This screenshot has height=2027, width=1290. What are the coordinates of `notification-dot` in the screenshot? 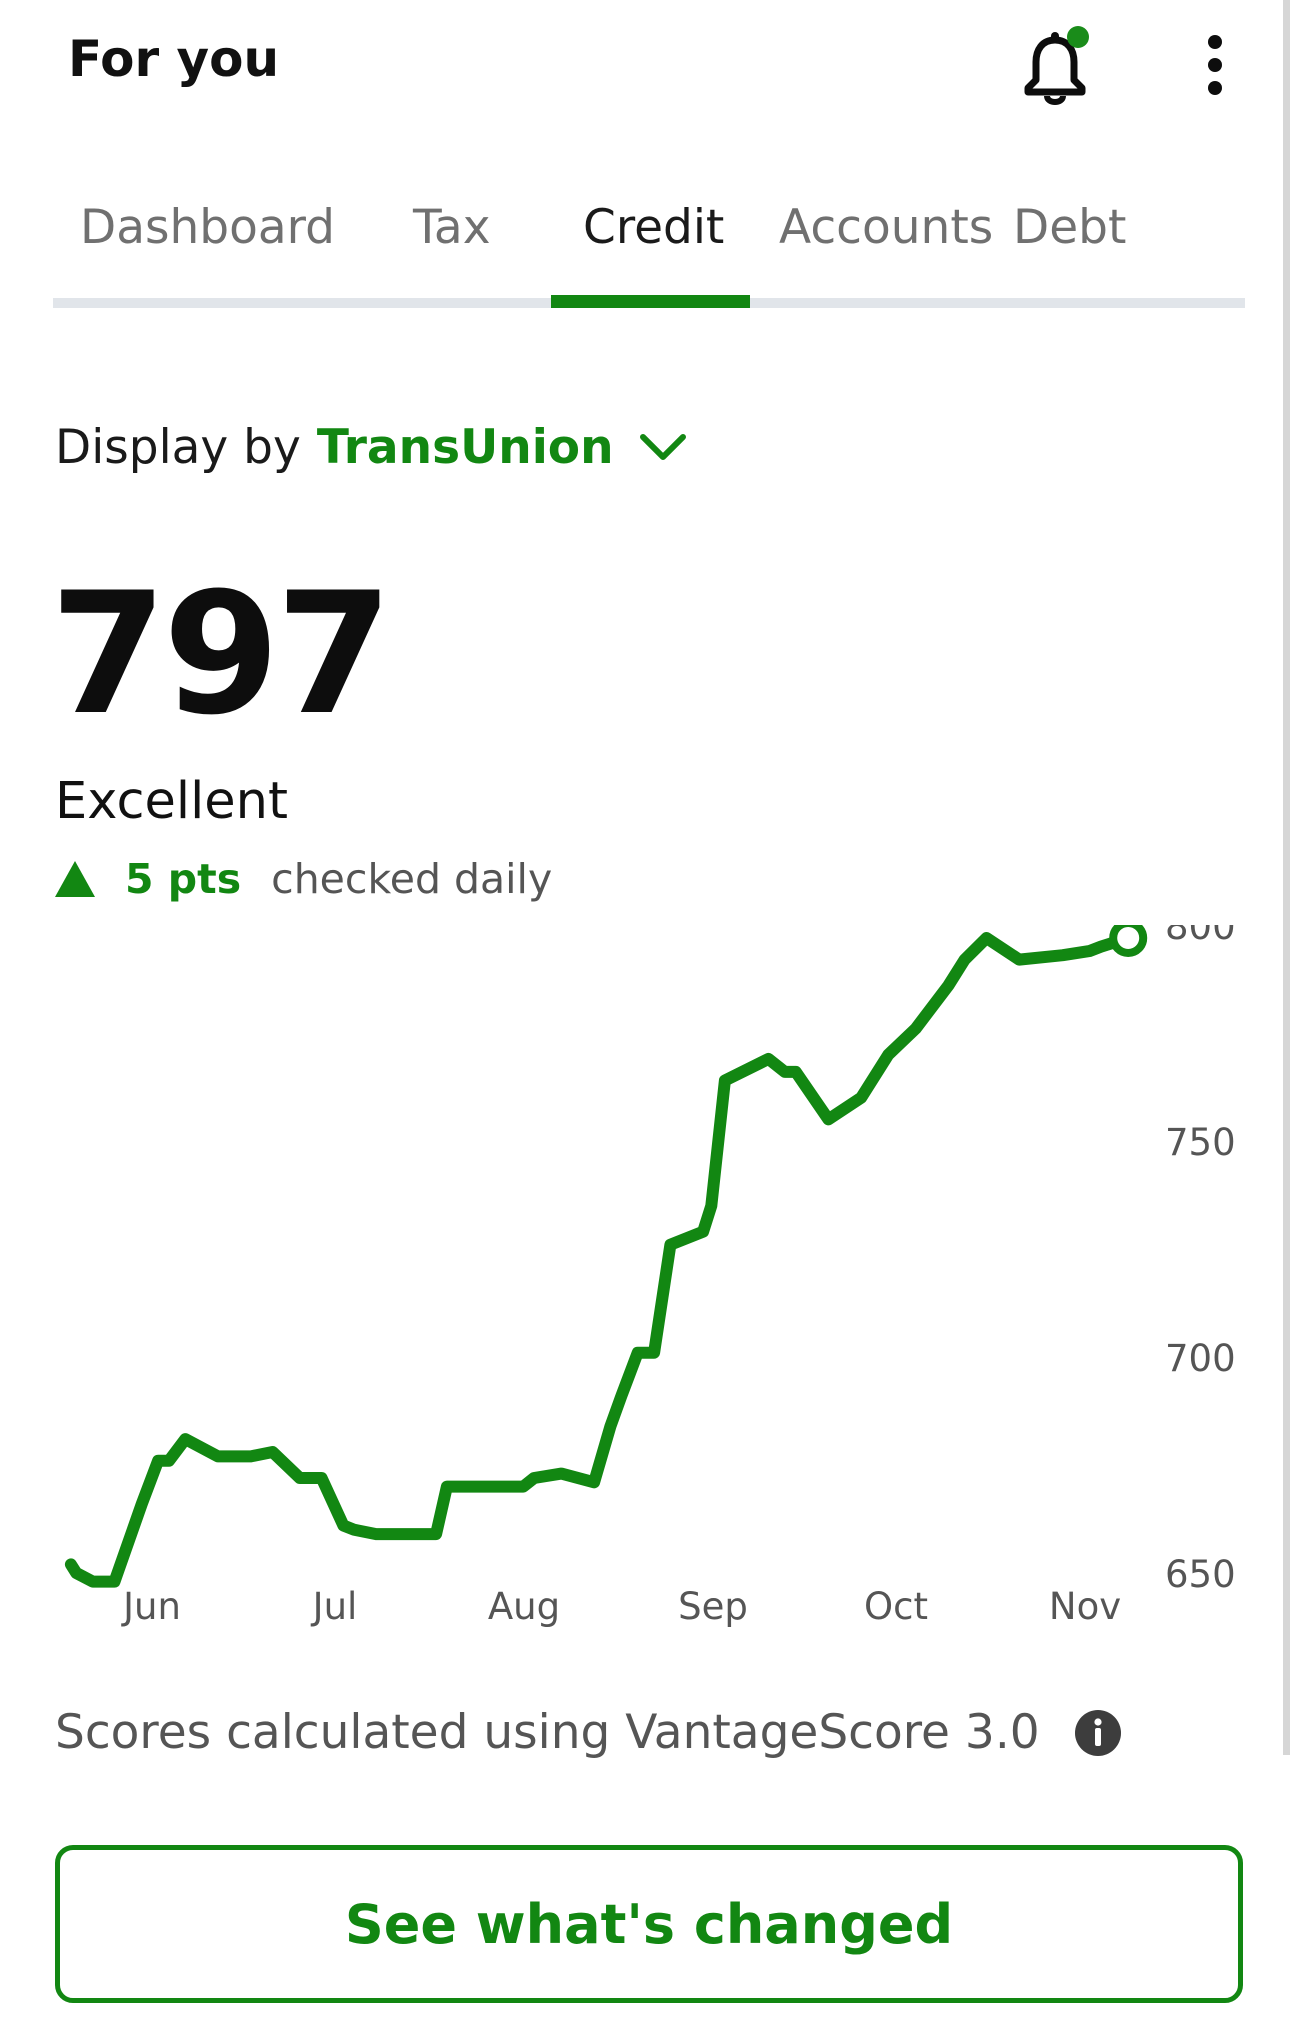 It's located at (1078, 37).